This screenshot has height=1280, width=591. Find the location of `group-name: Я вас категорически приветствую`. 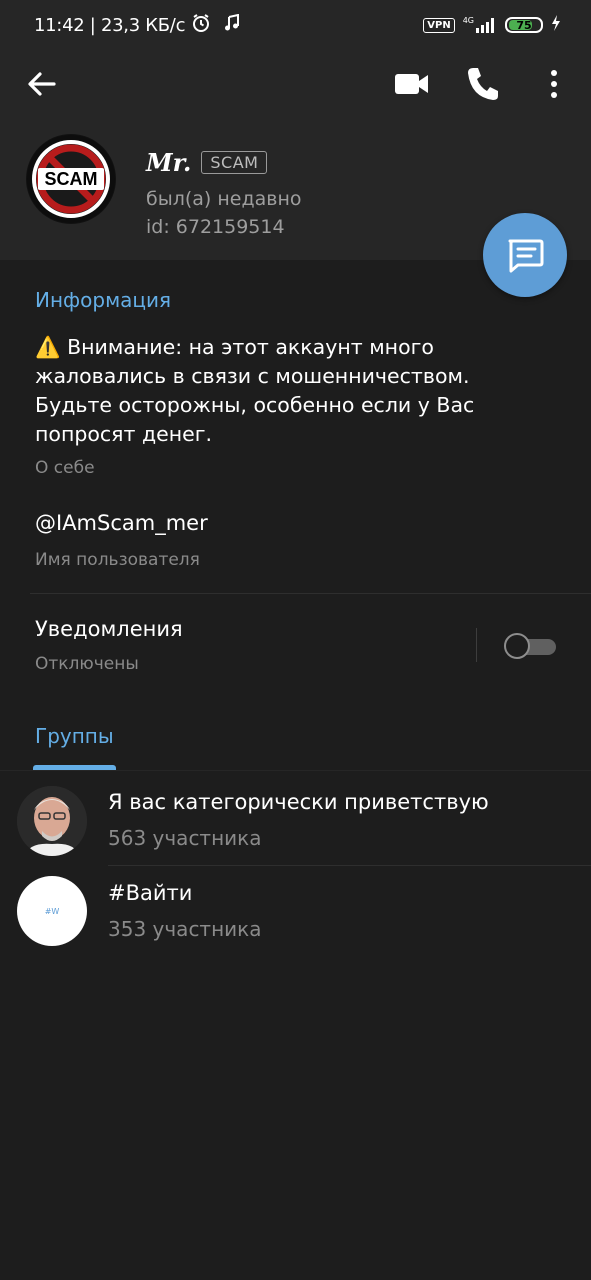

group-name: Я вас категорически приветствую is located at coordinates (298, 802).